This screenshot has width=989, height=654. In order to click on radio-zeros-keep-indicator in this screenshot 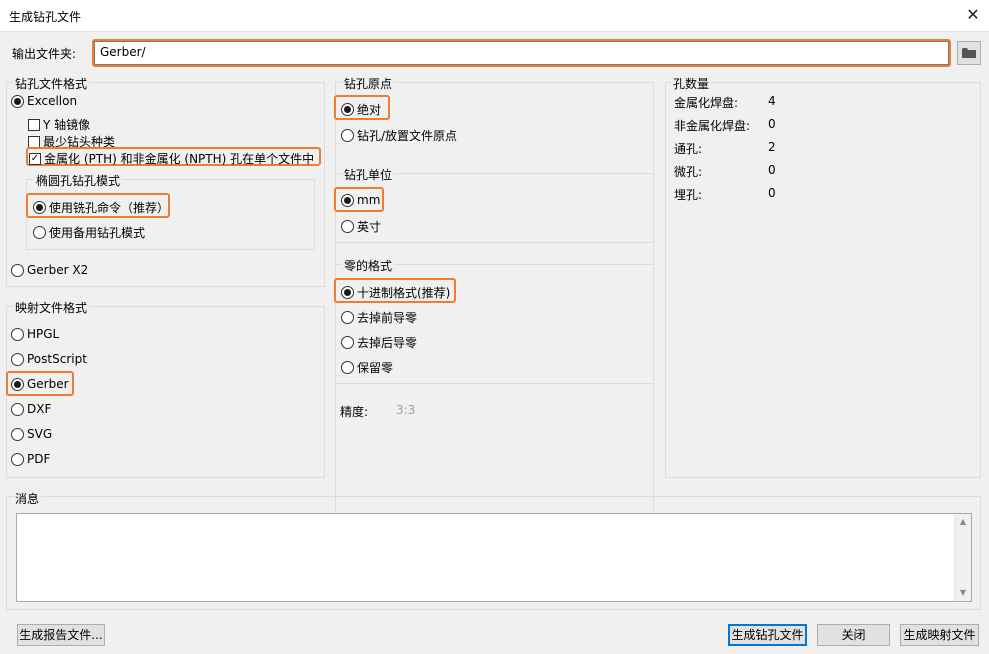, I will do `click(347, 367)`.